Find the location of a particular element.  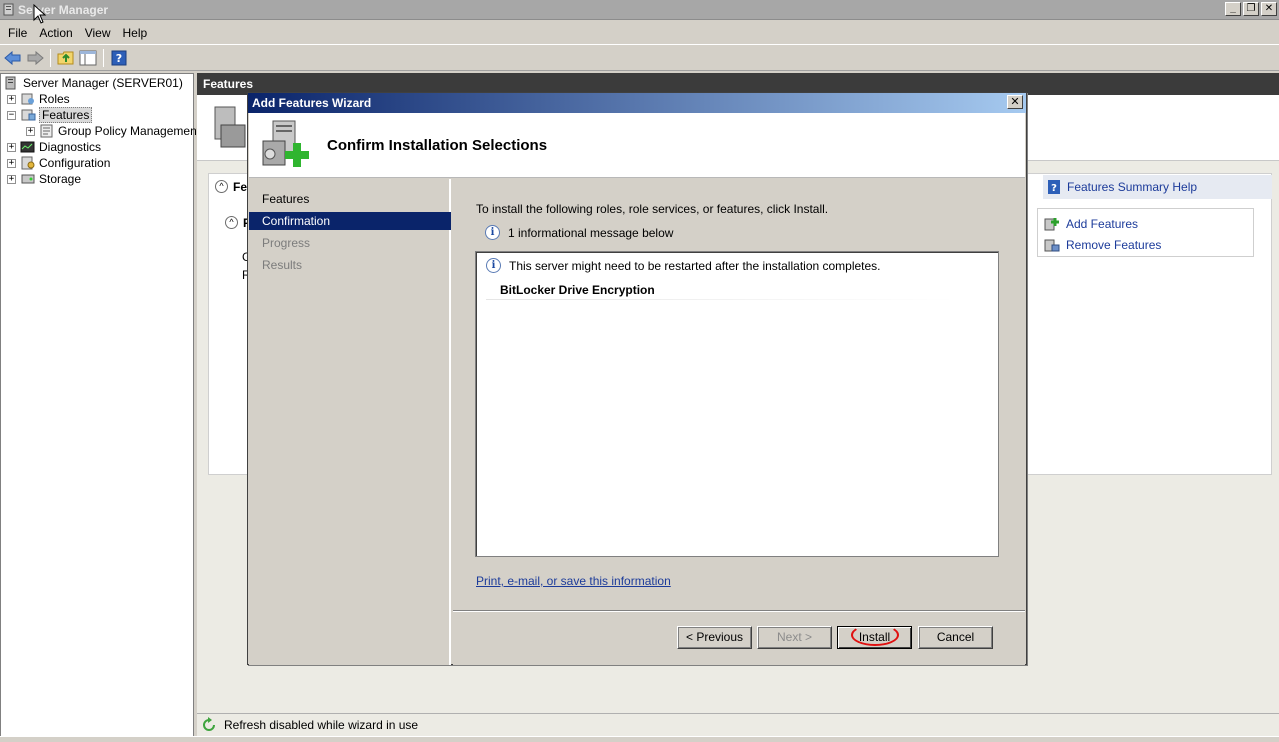

wizard-navigation: Features Confirmation Progress Results is located at coordinates (350, 422).